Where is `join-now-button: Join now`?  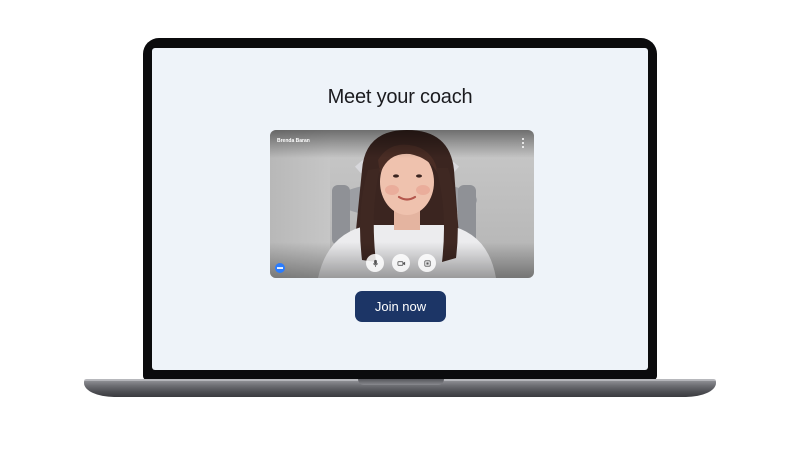
join-now-button: Join now is located at coordinates (400, 306).